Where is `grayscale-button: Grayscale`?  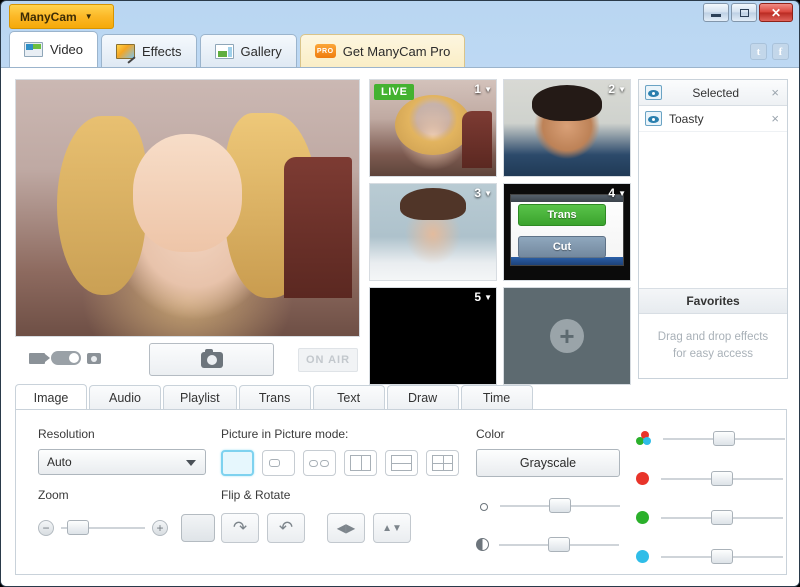 grayscale-button: Grayscale is located at coordinates (548, 463).